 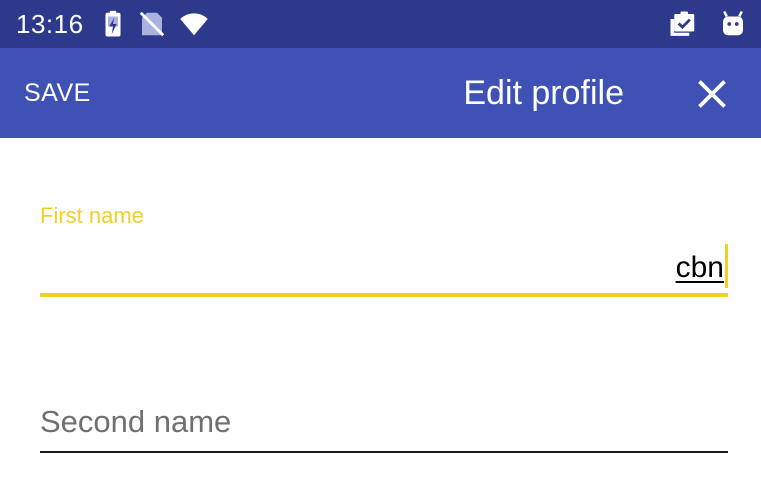 What do you see at coordinates (136, 421) in the screenshot?
I see `second-name-placeholder: Second name` at bounding box center [136, 421].